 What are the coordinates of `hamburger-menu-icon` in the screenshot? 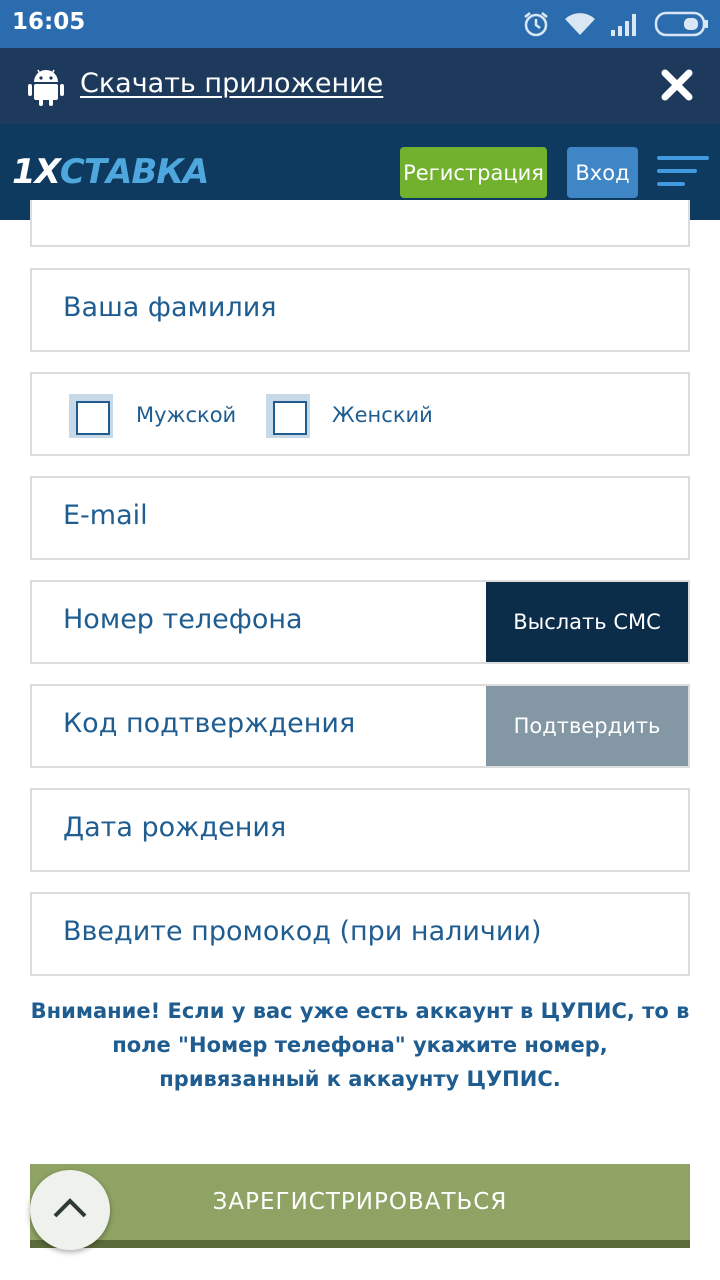 It's located at (683, 172).